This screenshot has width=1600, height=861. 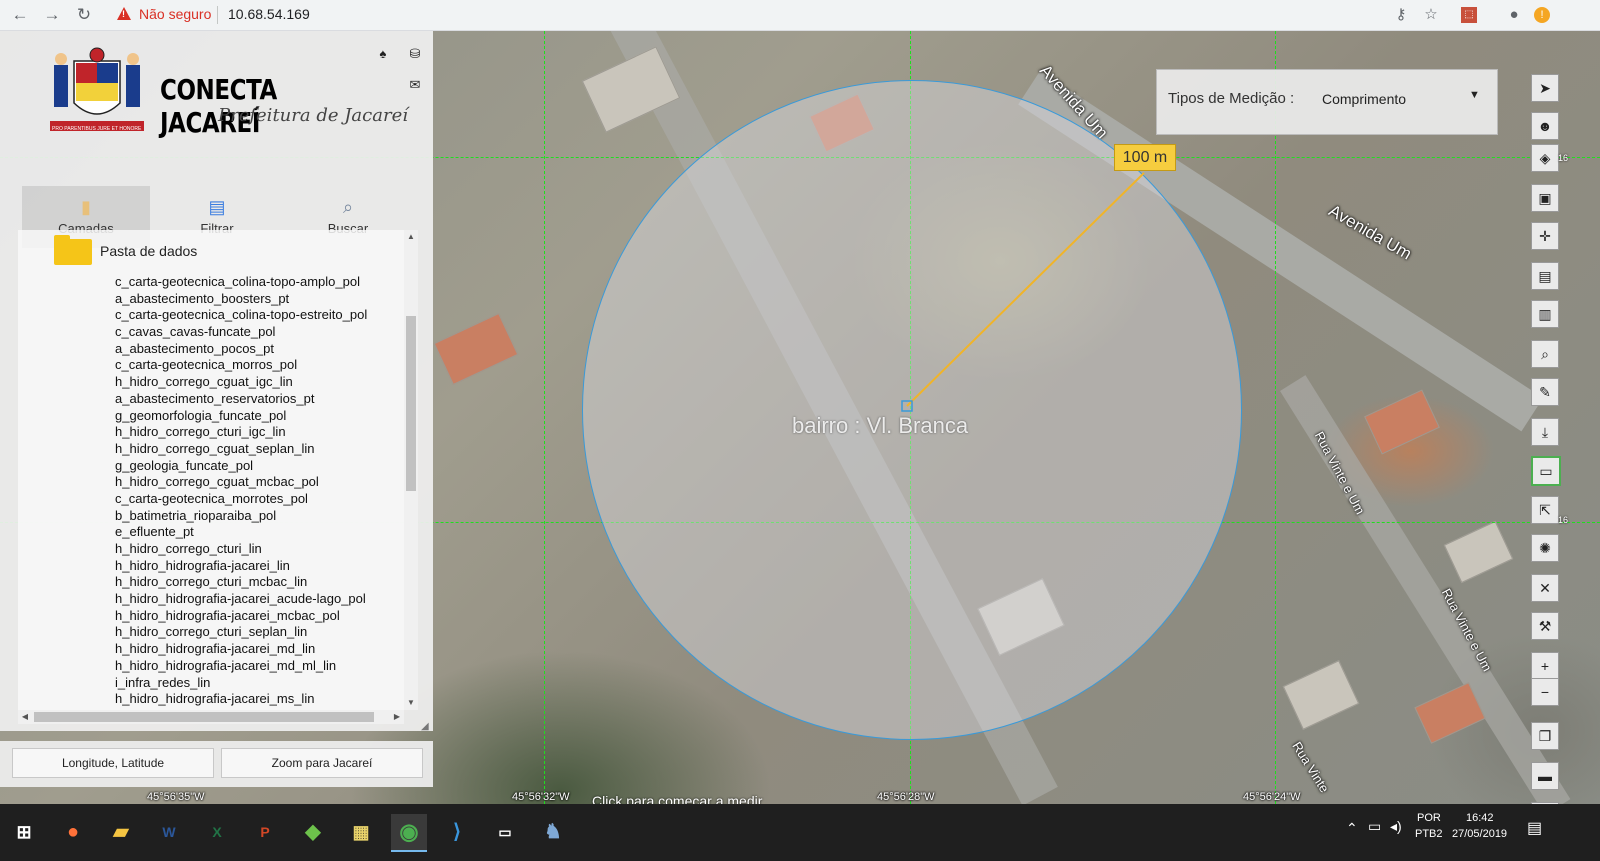 What do you see at coordinates (1545, 392) in the screenshot?
I see `edit-icon: ✎` at bounding box center [1545, 392].